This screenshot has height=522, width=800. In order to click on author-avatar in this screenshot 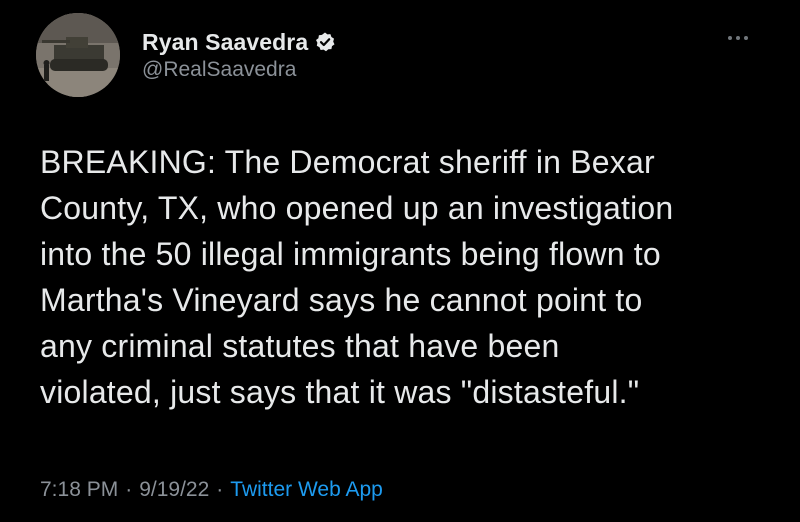, I will do `click(78, 55)`.